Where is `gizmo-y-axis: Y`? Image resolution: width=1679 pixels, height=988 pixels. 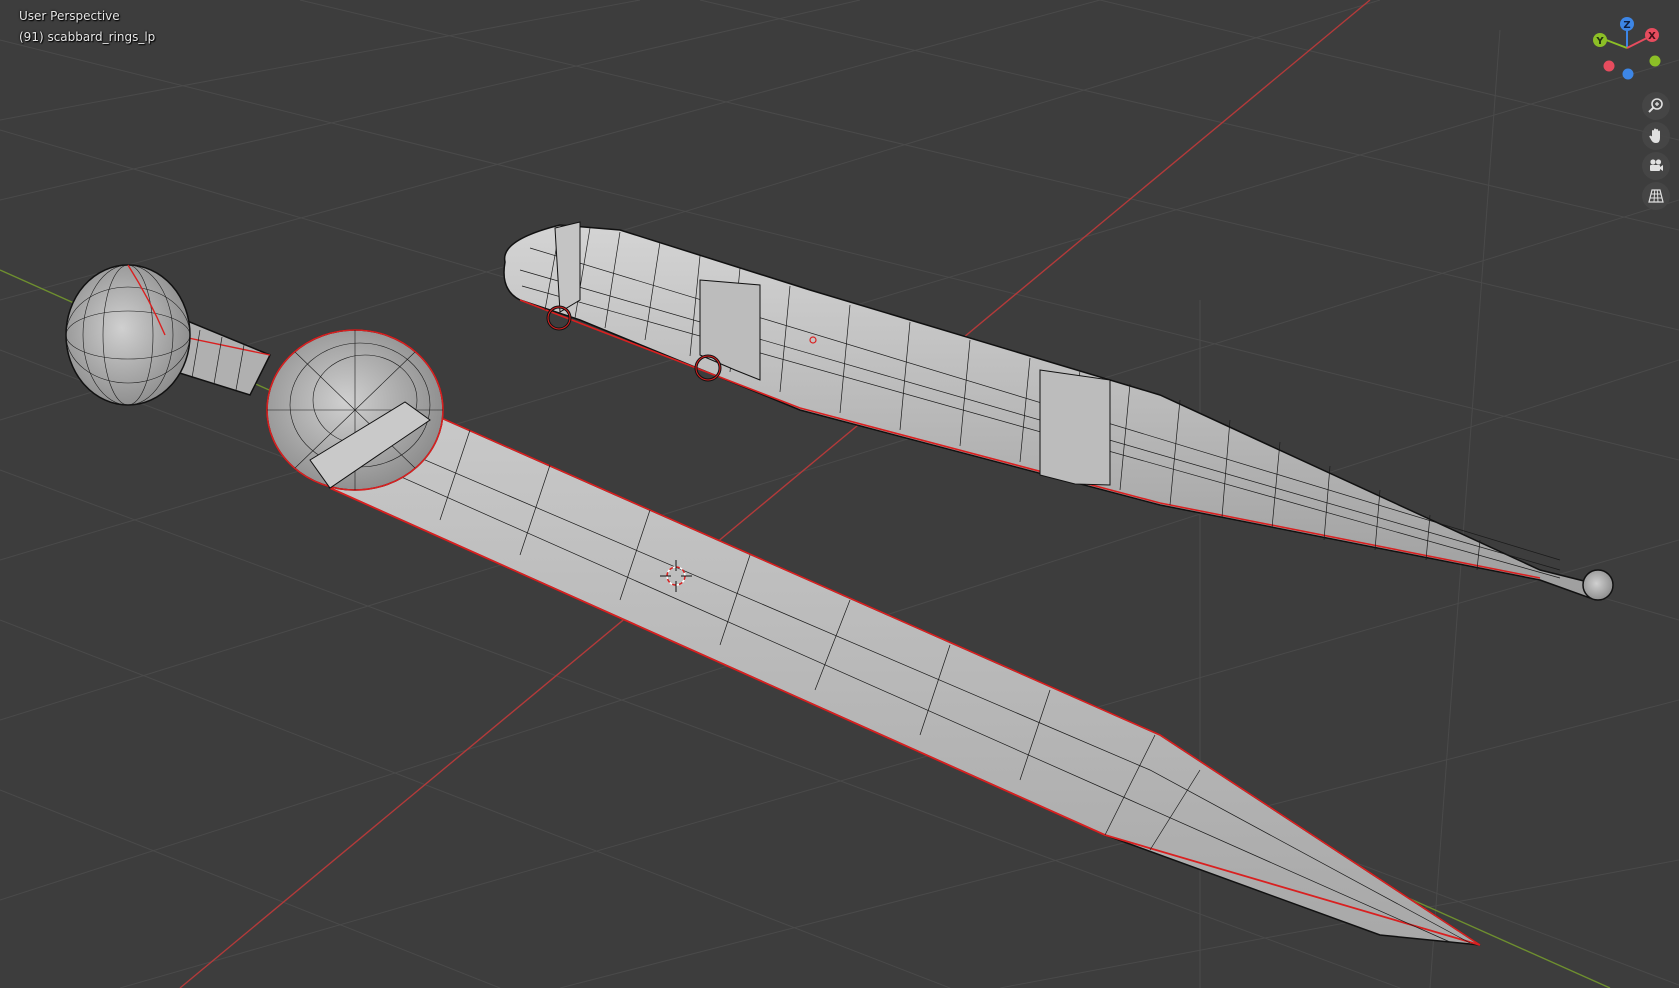
gizmo-y-axis: Y is located at coordinates (1600, 40).